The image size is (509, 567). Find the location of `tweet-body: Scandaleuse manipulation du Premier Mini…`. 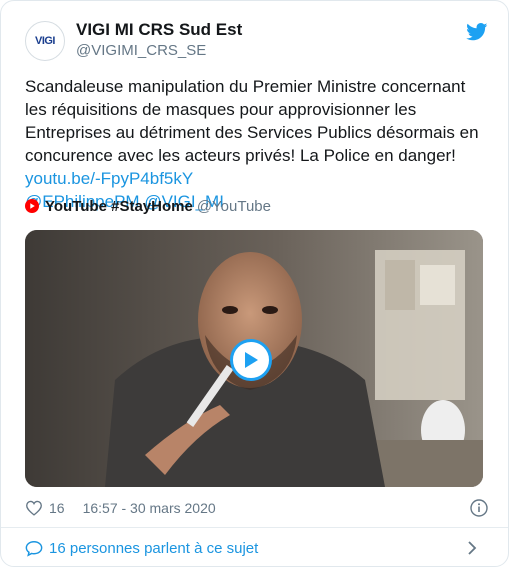

tweet-body: Scandaleuse manipulation du Premier Mini… is located at coordinates (252, 121).